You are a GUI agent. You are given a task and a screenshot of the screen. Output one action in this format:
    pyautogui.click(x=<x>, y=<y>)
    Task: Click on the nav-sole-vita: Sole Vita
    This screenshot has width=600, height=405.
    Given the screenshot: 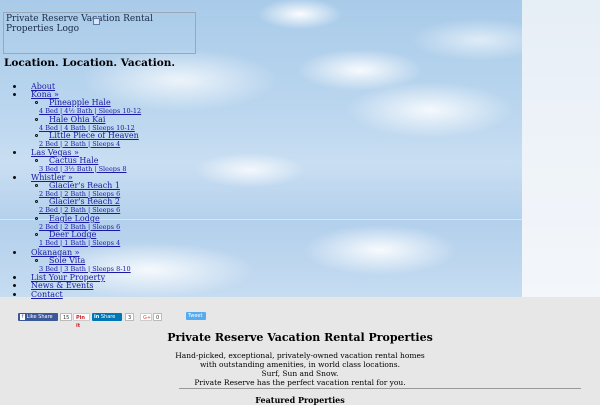 What is the action you would take?
    pyautogui.click(x=67, y=260)
    